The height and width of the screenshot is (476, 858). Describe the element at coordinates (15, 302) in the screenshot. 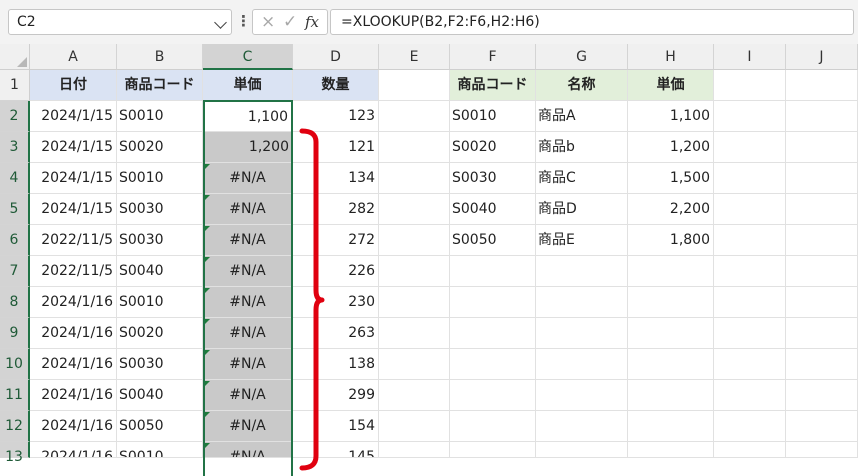

I see `row-header-8: 8` at that location.